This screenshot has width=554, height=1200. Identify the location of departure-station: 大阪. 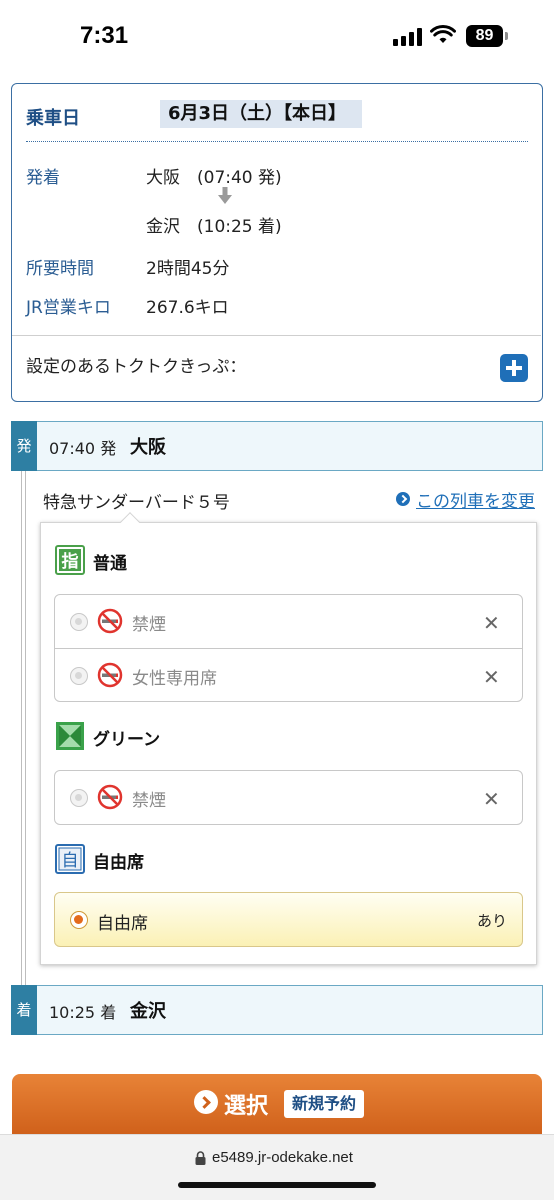
(148, 447).